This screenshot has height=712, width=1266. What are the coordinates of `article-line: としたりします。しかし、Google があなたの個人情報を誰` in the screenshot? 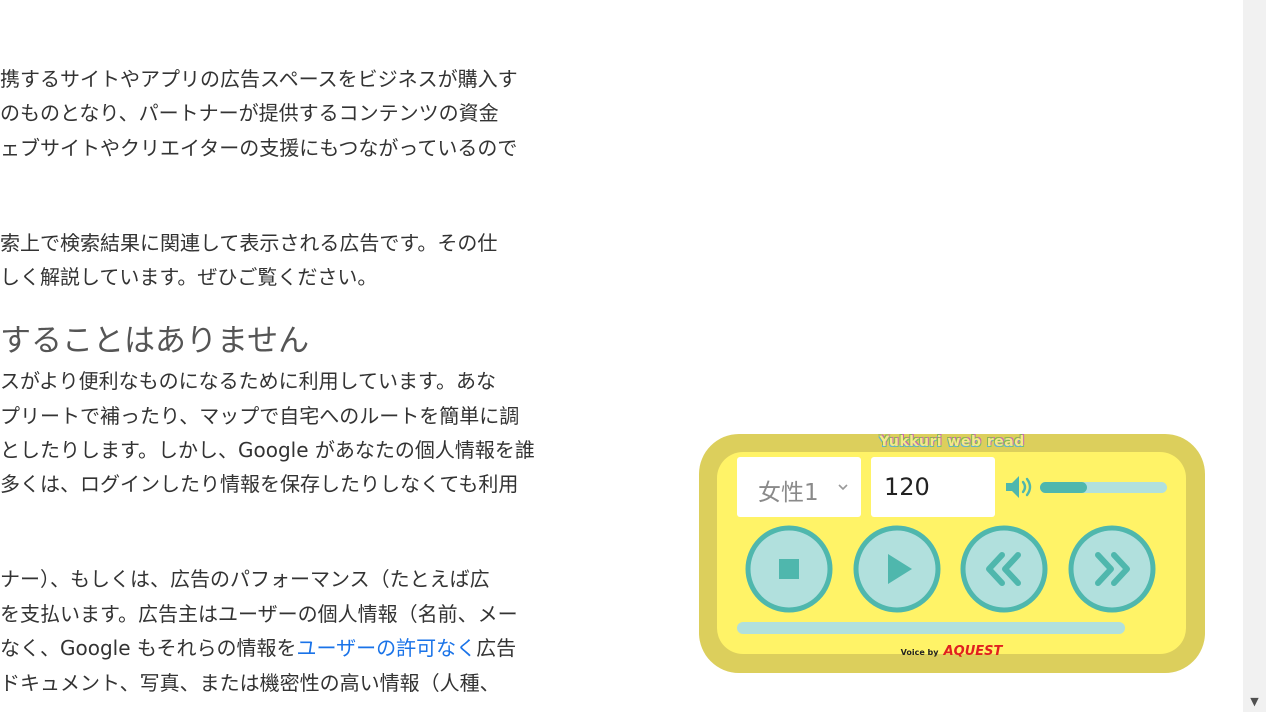 It's located at (267, 450).